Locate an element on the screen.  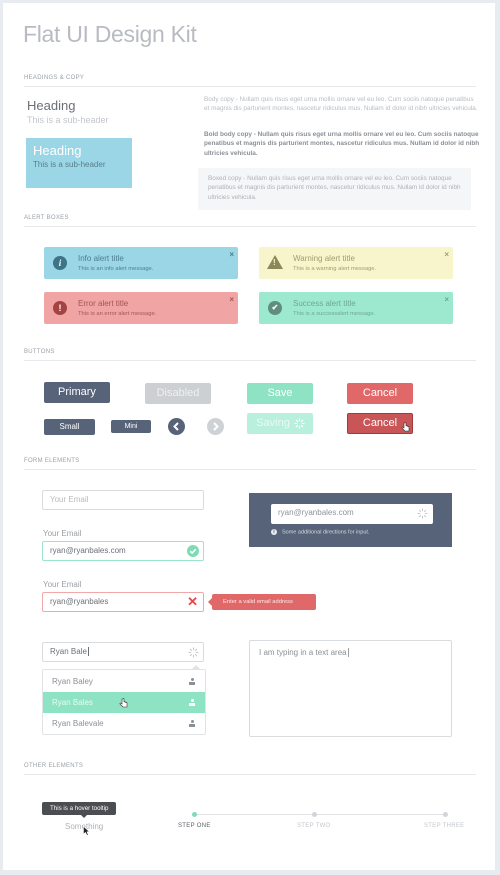
alert-title: Warning alert title is located at coordinates (324, 258).